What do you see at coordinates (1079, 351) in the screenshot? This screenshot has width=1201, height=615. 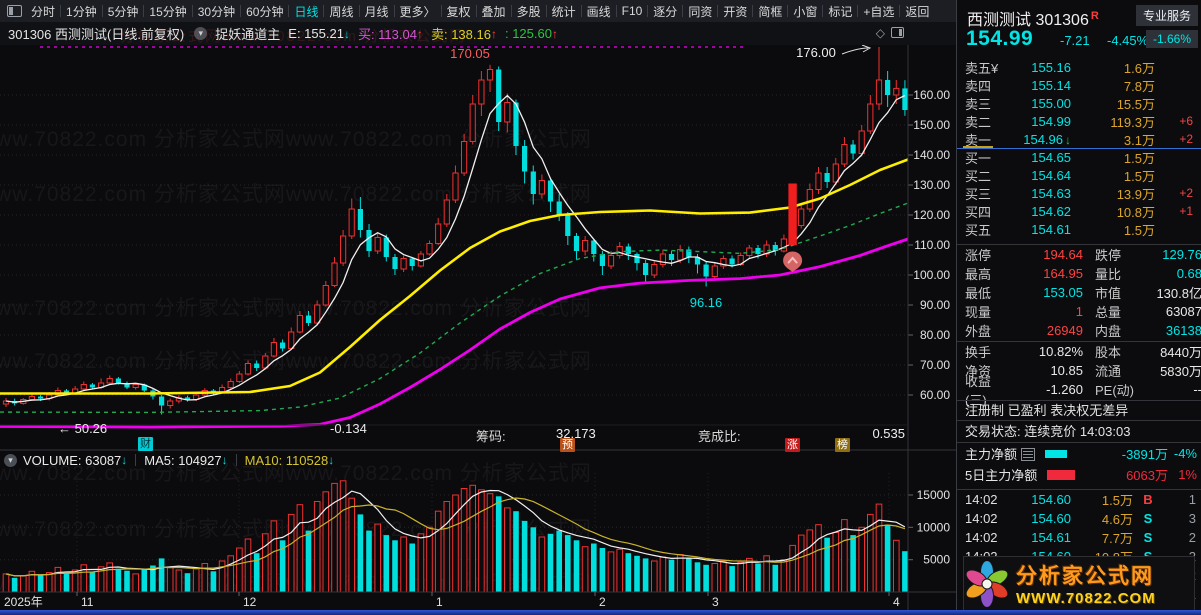 I see `stats-row: 换手 10.82% 股本 8440万` at bounding box center [1079, 351].